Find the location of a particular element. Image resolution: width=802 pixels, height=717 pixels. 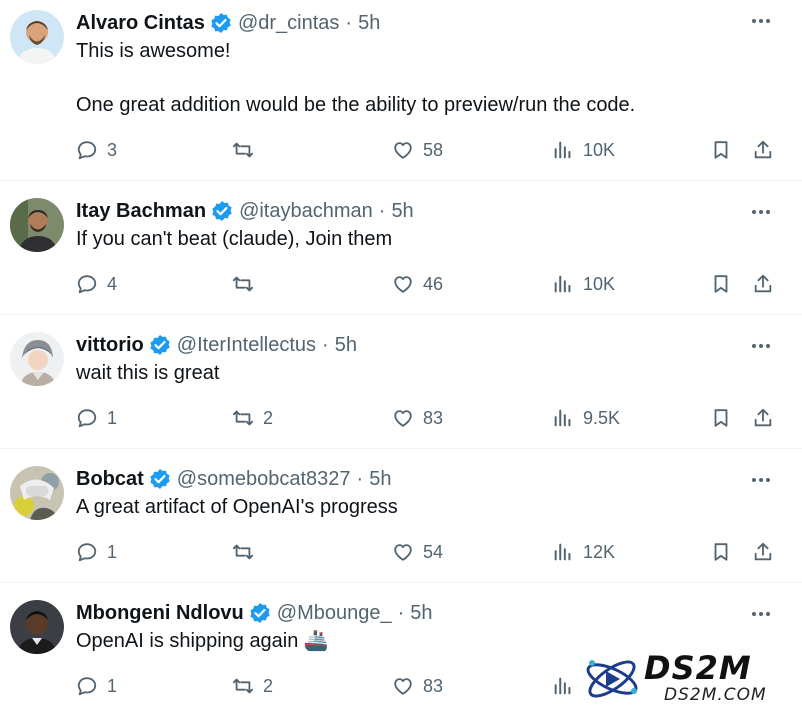

author-name: Itay Bachman is located at coordinates (141, 211).